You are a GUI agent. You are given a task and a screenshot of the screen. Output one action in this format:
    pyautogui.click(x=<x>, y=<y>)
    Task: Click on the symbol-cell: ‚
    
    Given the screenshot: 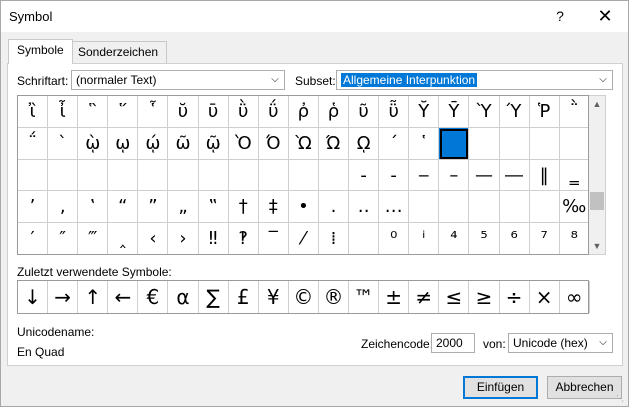 What is the action you would take?
    pyautogui.click(x=63, y=207)
    